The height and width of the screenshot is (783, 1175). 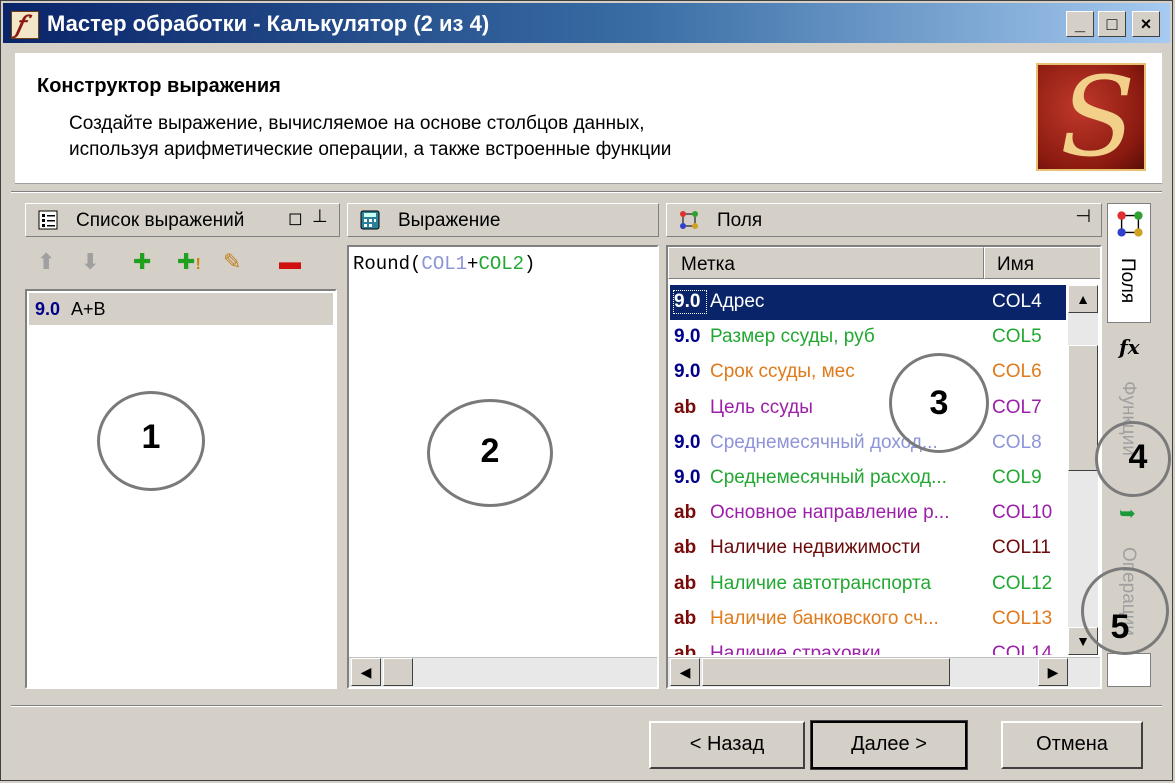 What do you see at coordinates (1091, 117) in the screenshot?
I see `app-logo: S` at bounding box center [1091, 117].